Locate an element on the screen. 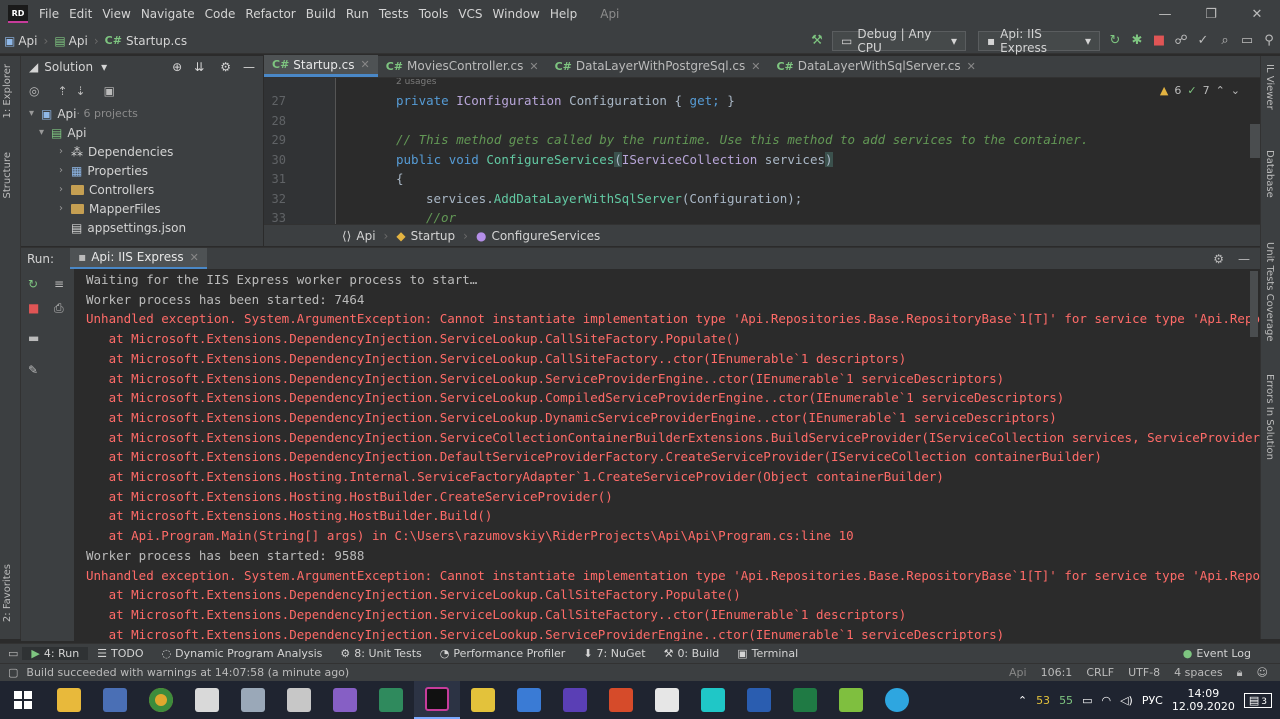  tree-item-mapperfiles: › MapperFiles is located at coordinates (146, 208).